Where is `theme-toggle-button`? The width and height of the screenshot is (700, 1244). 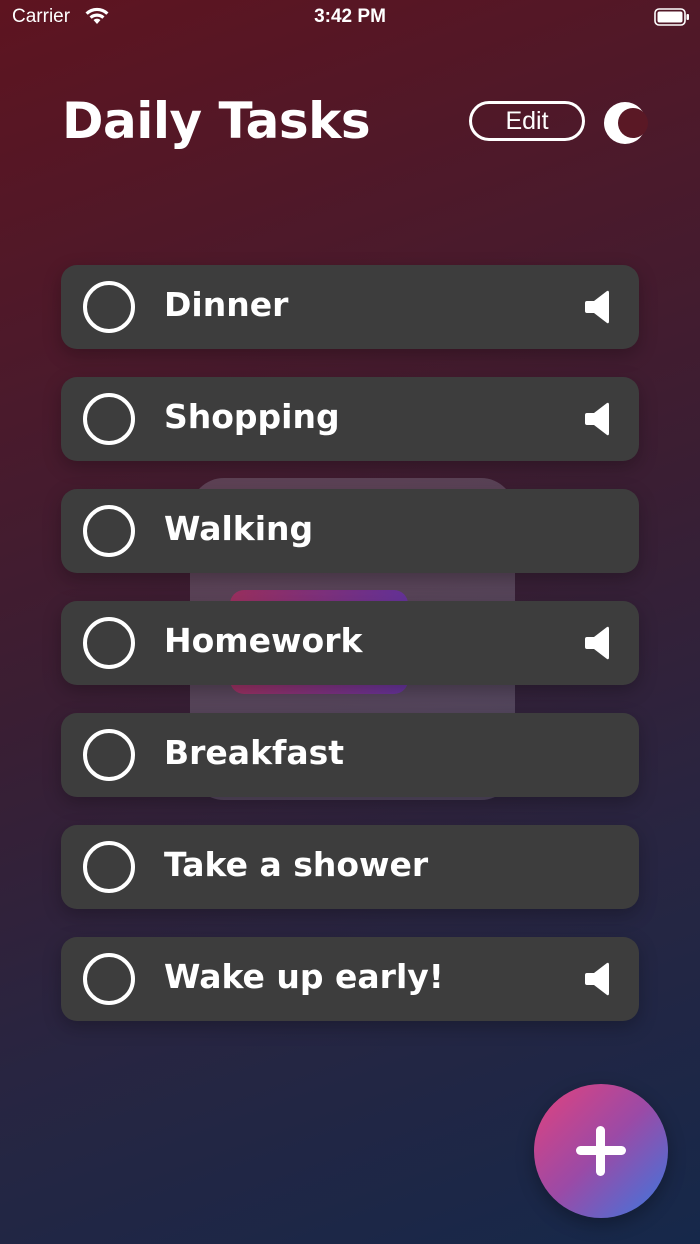 theme-toggle-button is located at coordinates (626, 123).